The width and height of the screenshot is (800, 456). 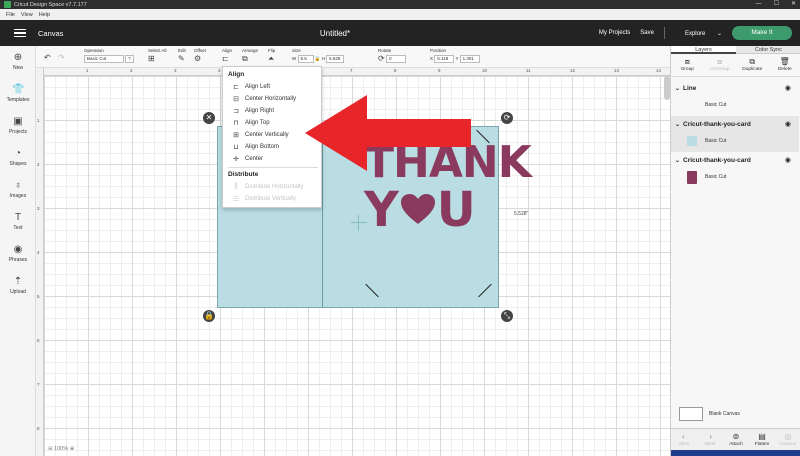 What do you see at coordinates (737, 105) in the screenshot?
I see `layer-row-line: Basic Cut` at bounding box center [737, 105].